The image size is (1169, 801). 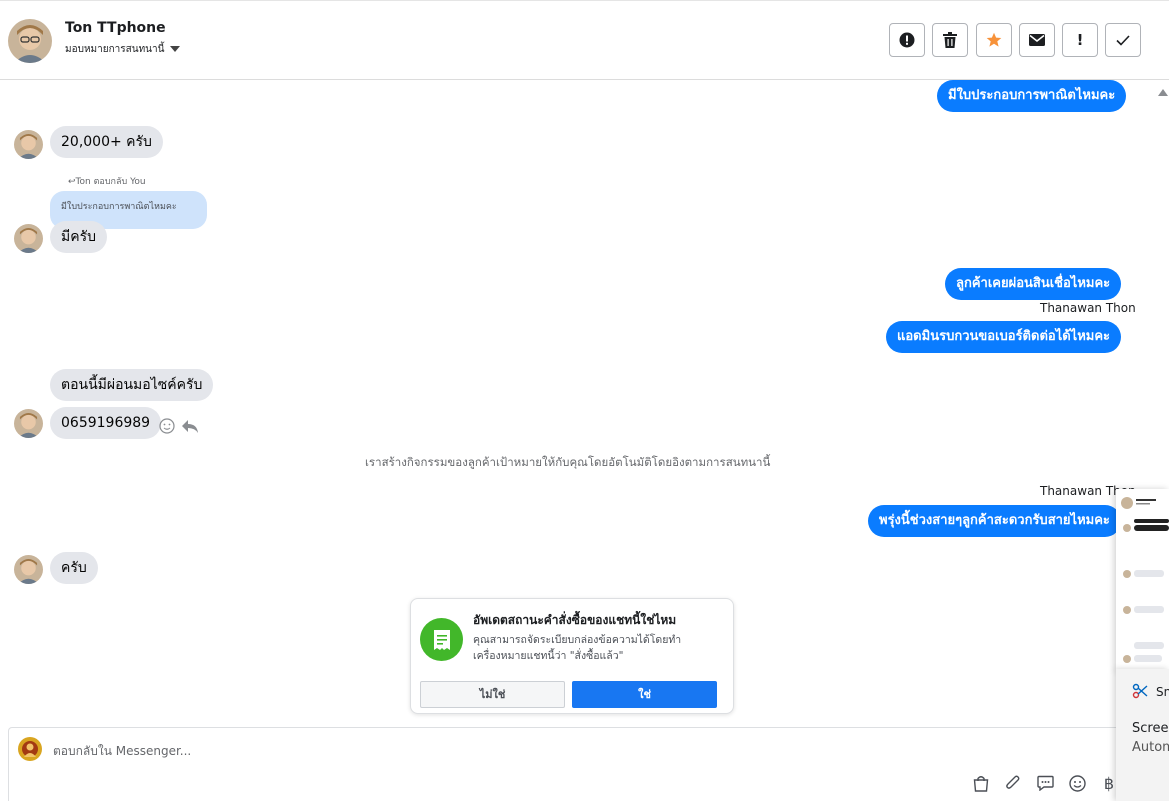 I want to click on saved-reply-icon, so click(x=1045, y=783).